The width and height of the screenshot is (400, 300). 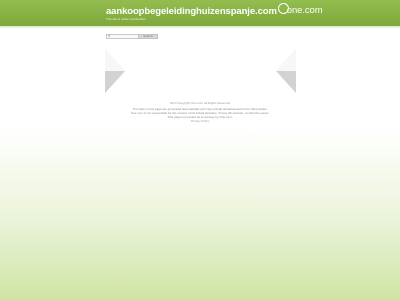 I want to click on arrow-right-shade, so click(x=286, y=82).